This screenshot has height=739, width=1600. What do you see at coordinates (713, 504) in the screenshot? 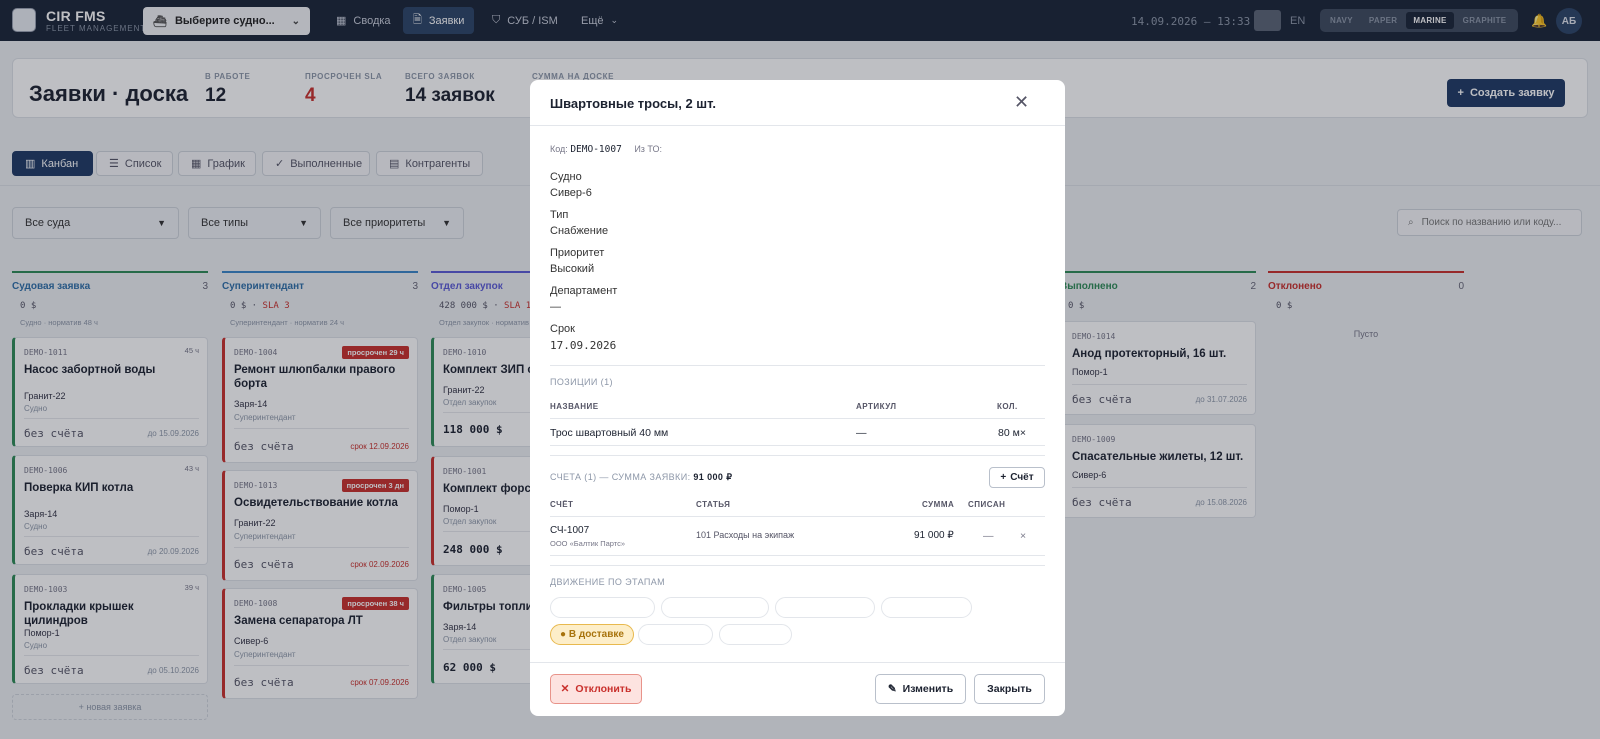
I see `col-article: СТАТЬЯ` at bounding box center [713, 504].